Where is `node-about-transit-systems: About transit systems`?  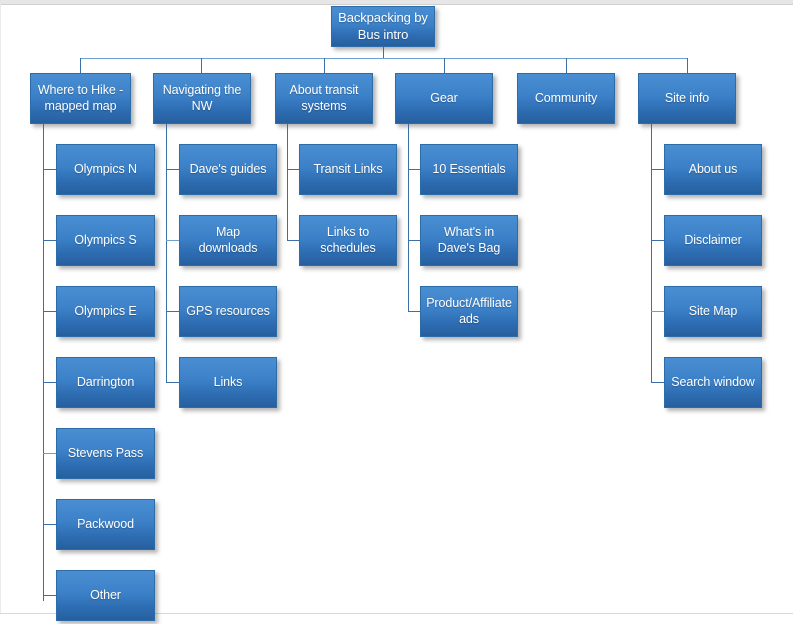
node-about-transit-systems: About transit systems is located at coordinates (324, 98).